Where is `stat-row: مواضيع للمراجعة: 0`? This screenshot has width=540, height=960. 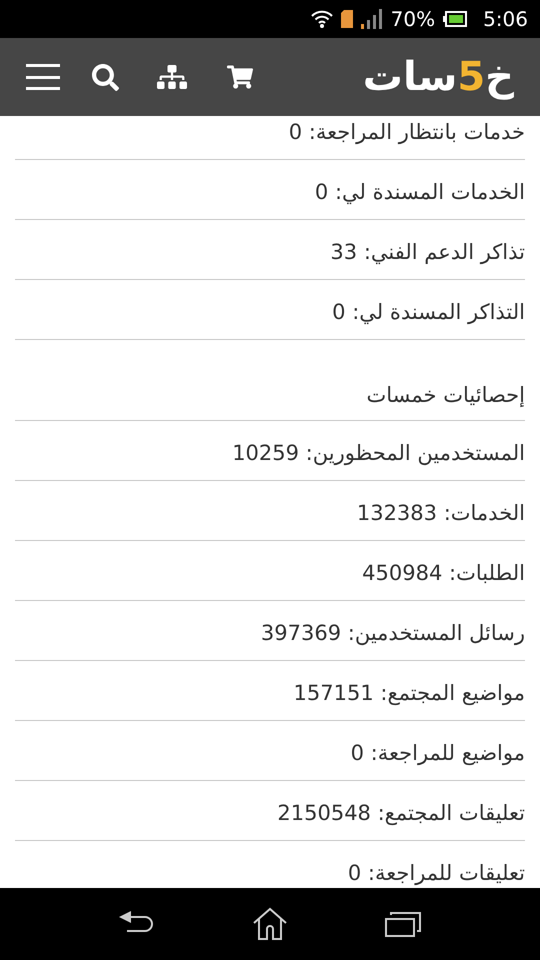
stat-row: مواضيع للمراجعة: 0 is located at coordinates (270, 751).